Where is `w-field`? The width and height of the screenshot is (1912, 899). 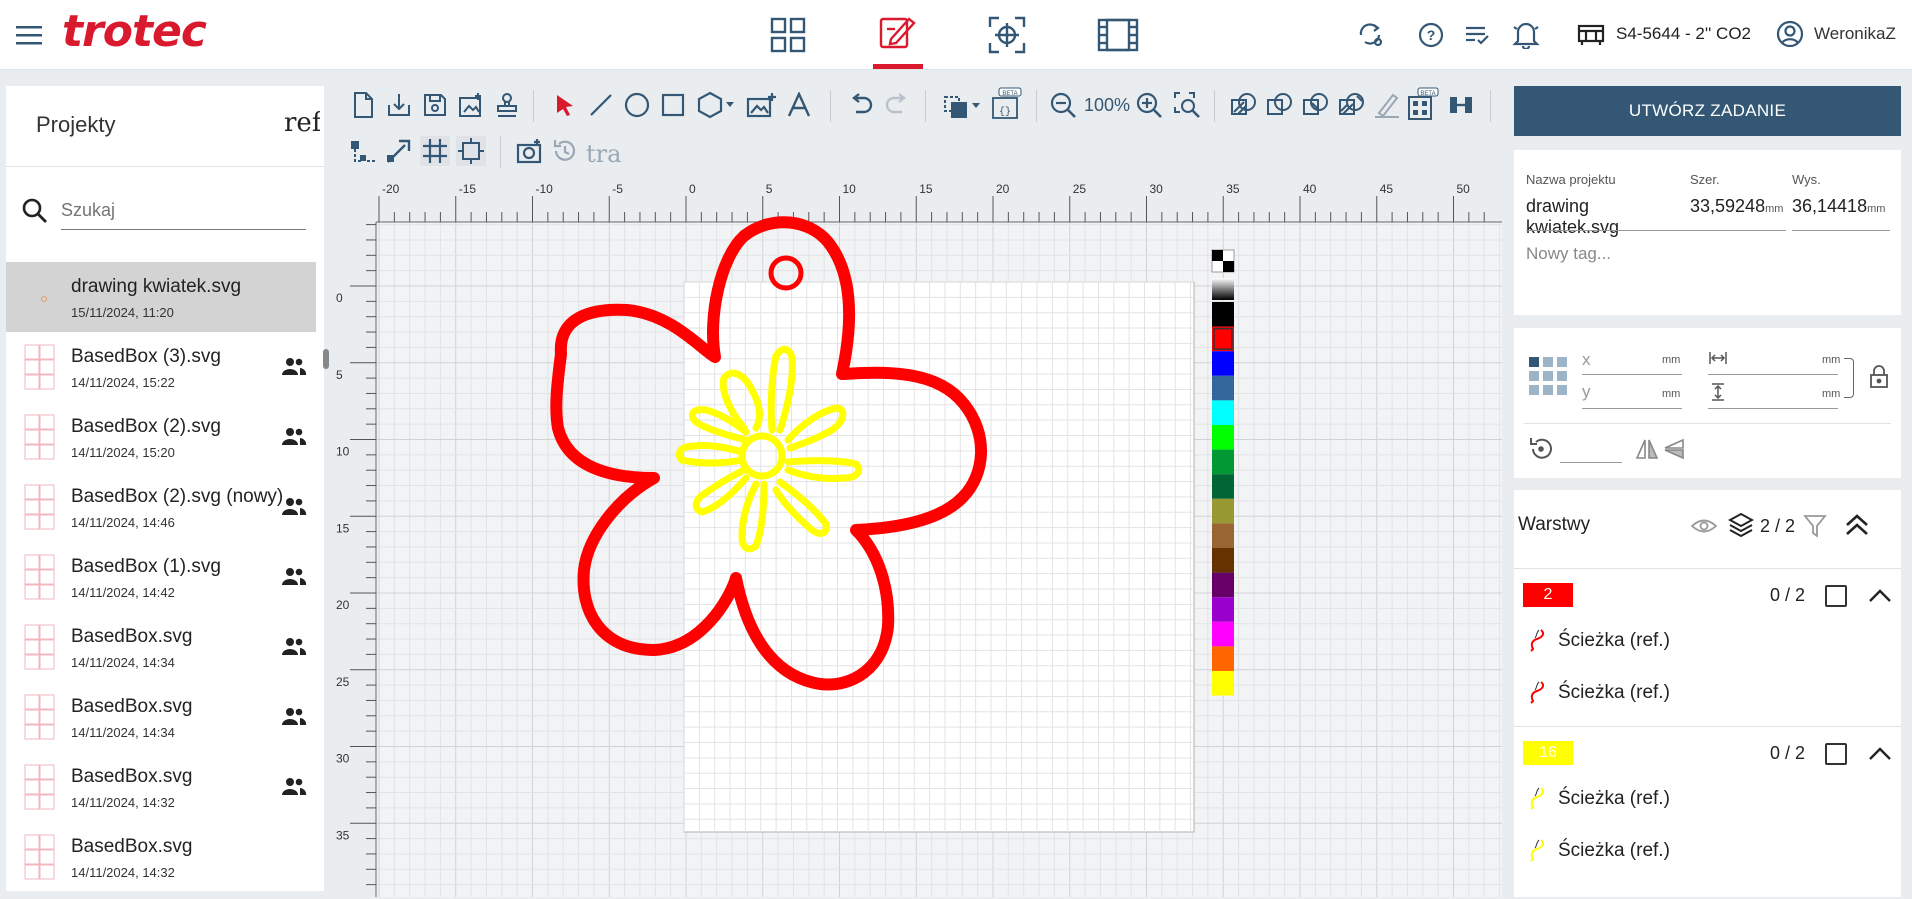
w-field is located at coordinates (1773, 374).